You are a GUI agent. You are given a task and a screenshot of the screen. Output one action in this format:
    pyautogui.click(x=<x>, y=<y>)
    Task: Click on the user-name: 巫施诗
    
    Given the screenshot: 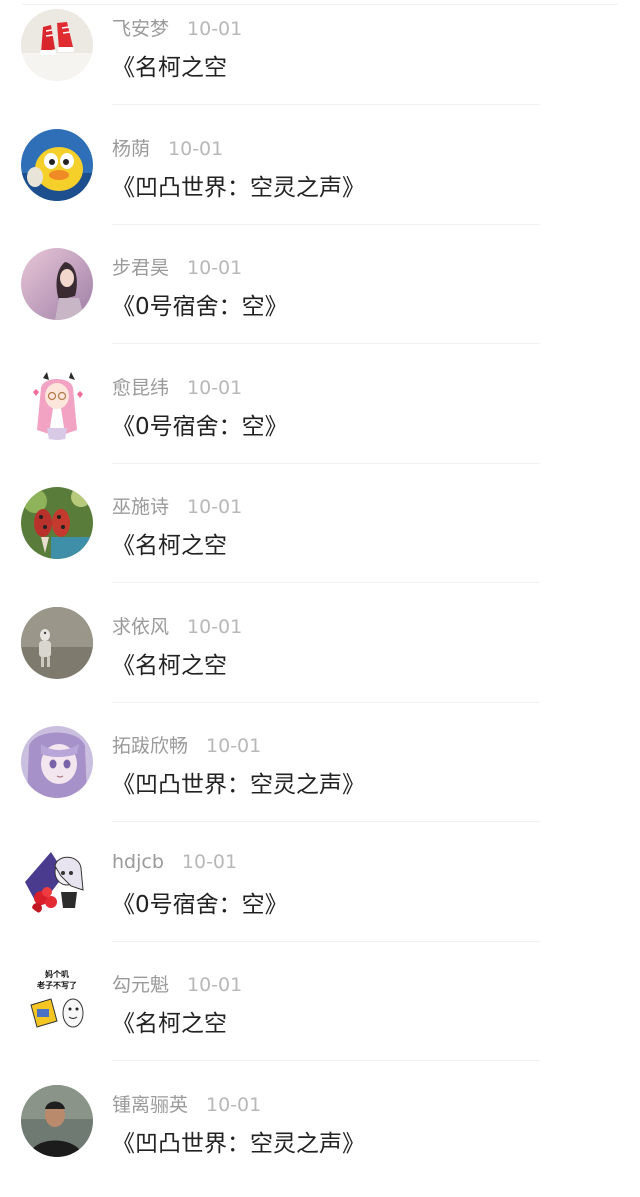 What is the action you would take?
    pyautogui.click(x=140, y=507)
    